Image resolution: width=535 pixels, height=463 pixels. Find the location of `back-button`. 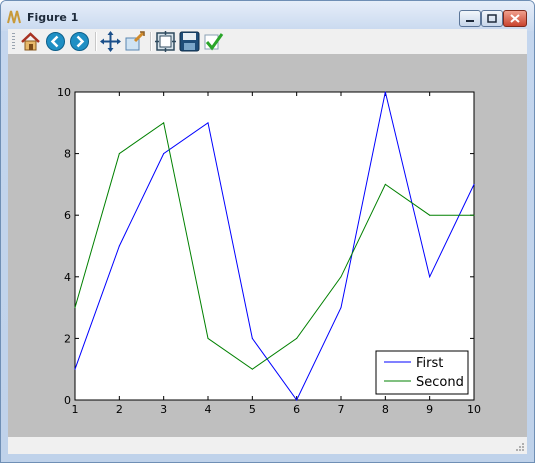

back-button is located at coordinates (55, 41).